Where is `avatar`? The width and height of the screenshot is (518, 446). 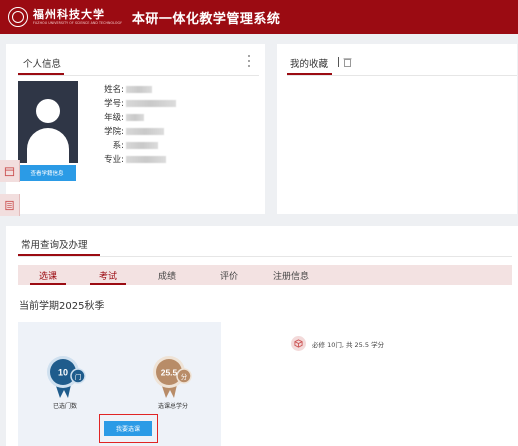 avatar is located at coordinates (48, 122).